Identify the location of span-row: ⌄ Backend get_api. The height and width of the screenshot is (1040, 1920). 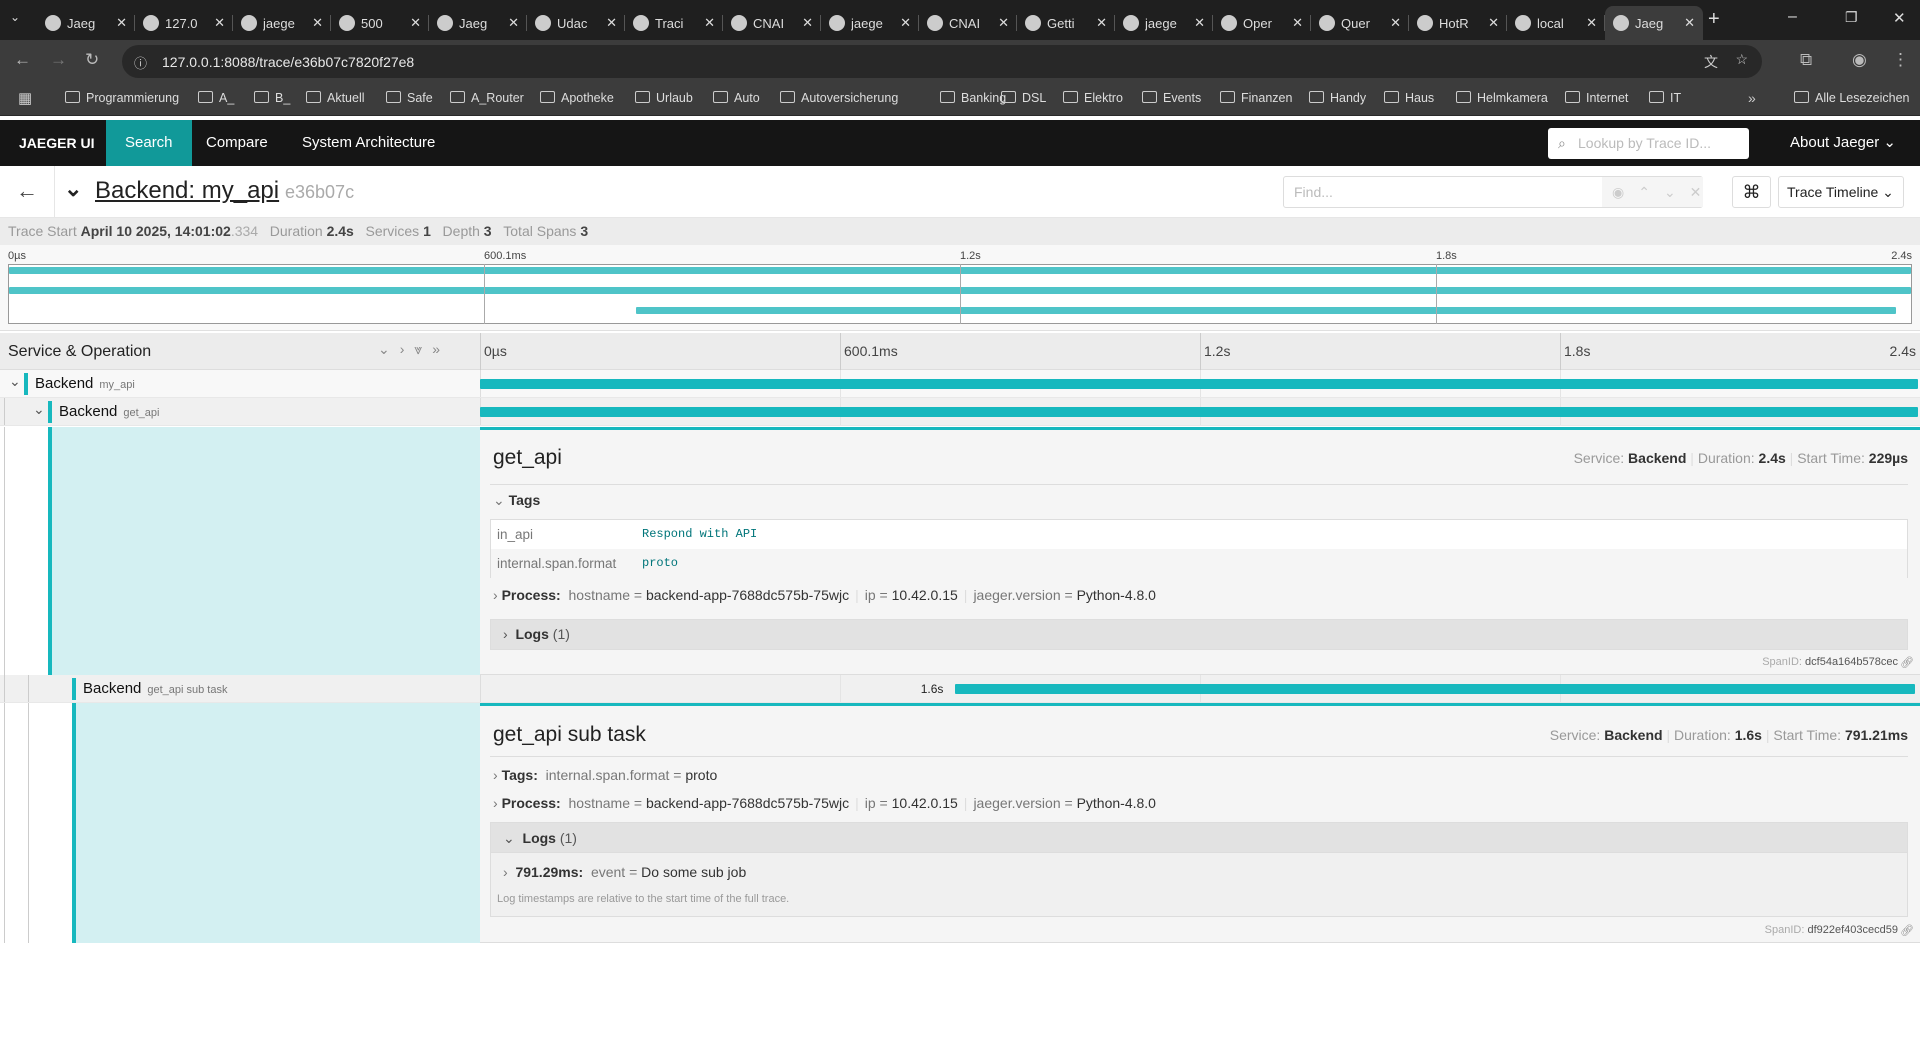
(960, 412).